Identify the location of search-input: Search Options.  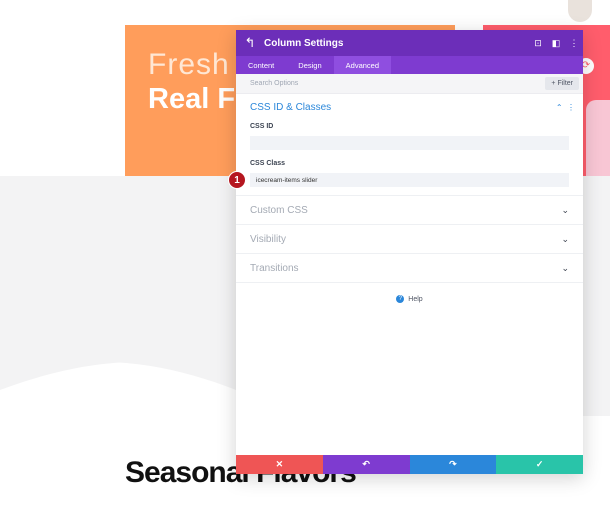
(274, 83).